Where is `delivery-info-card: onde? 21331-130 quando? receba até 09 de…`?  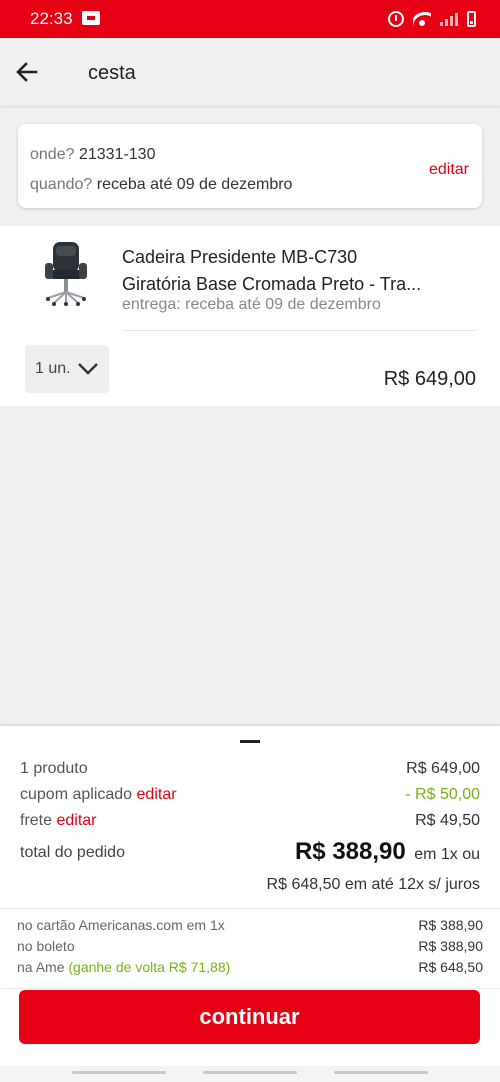
delivery-info-card: onde? 21331-130 quando? receba até 09 de… is located at coordinates (250, 166).